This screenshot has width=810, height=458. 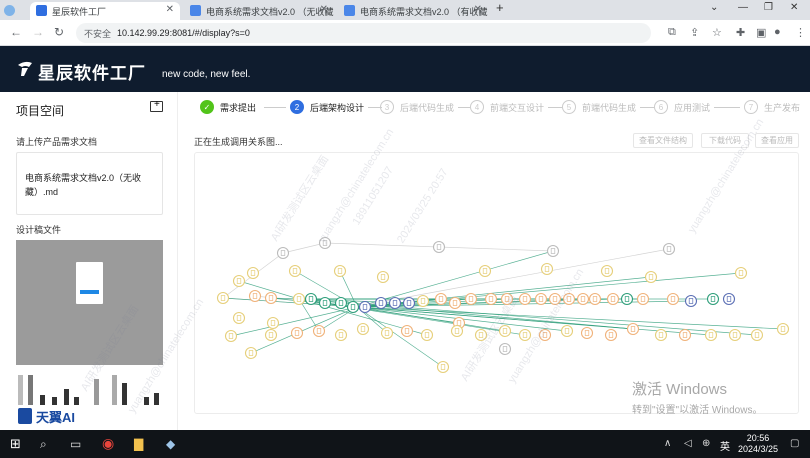 I want to click on windows-start-icon: ⊞, so click(x=15, y=444).